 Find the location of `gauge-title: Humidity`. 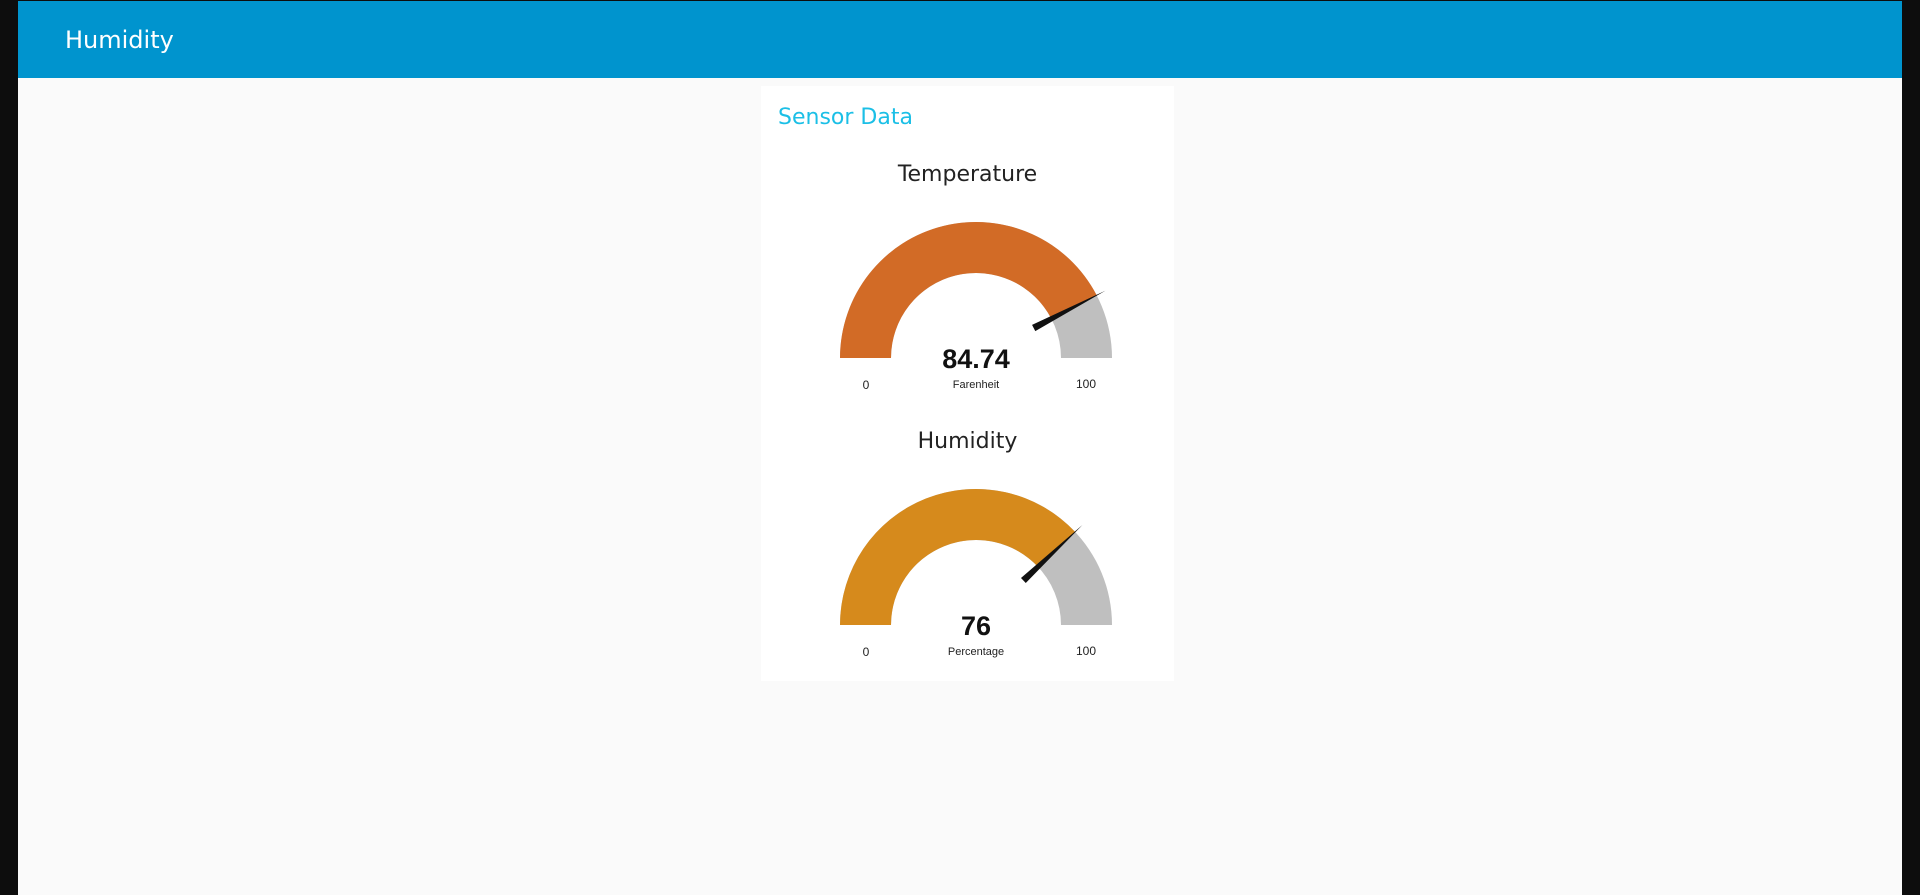

gauge-title: Humidity is located at coordinates (967, 441).